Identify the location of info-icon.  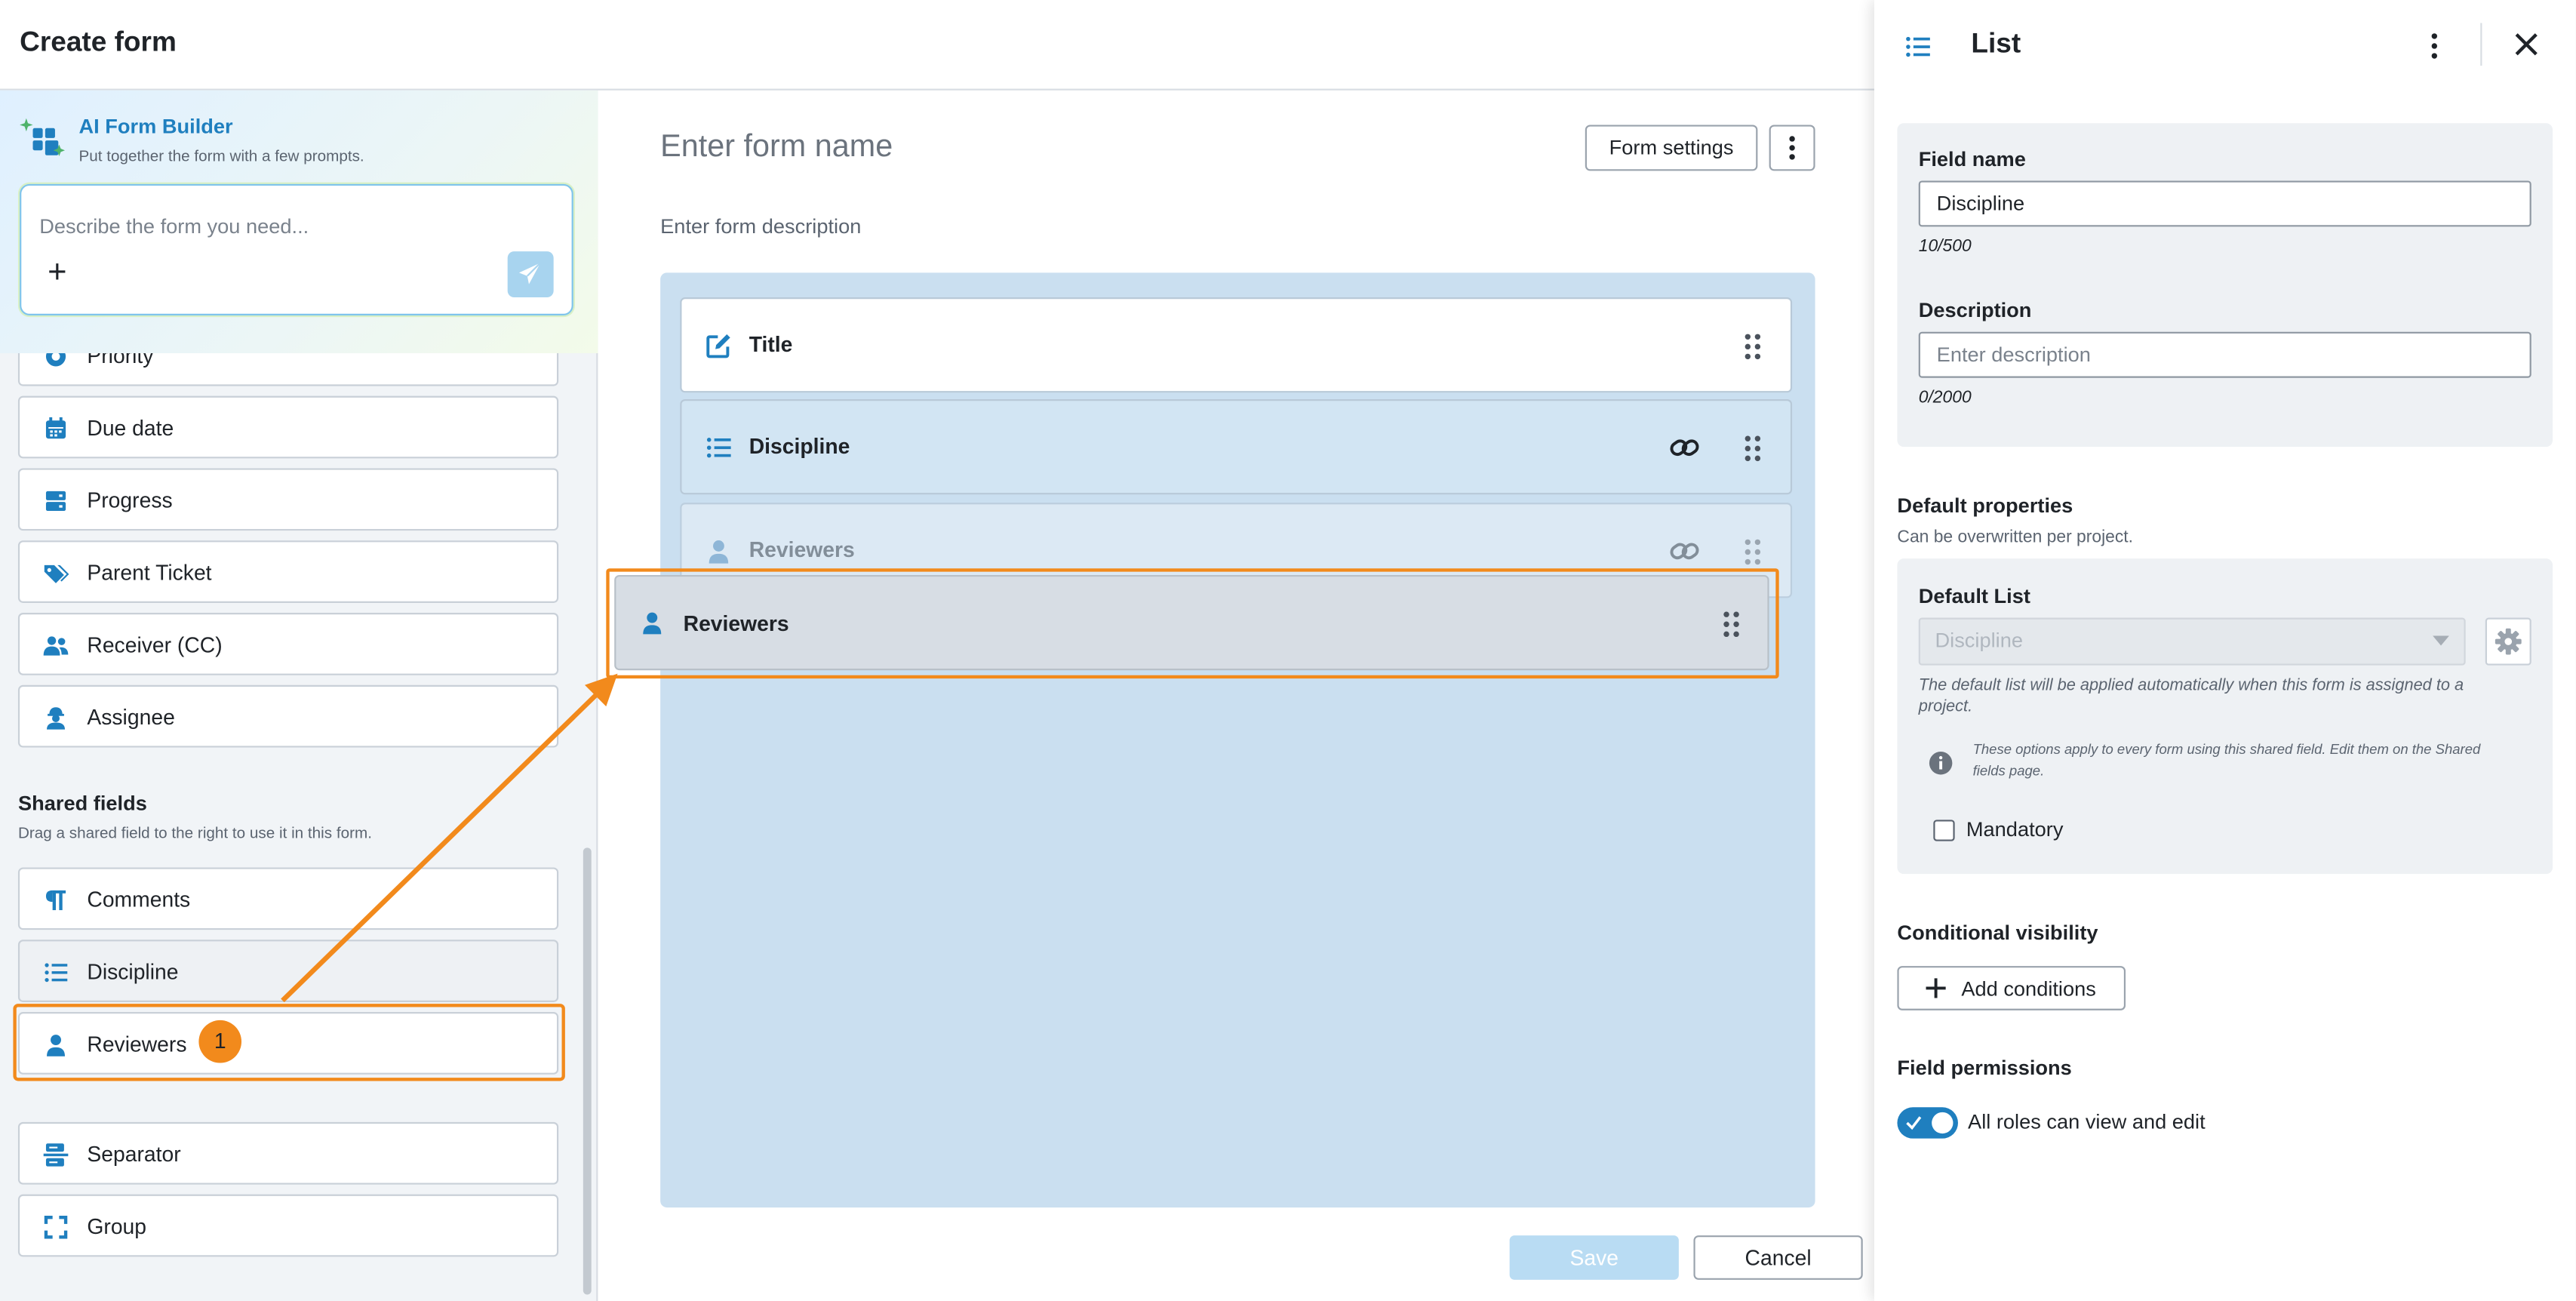
(1941, 764).